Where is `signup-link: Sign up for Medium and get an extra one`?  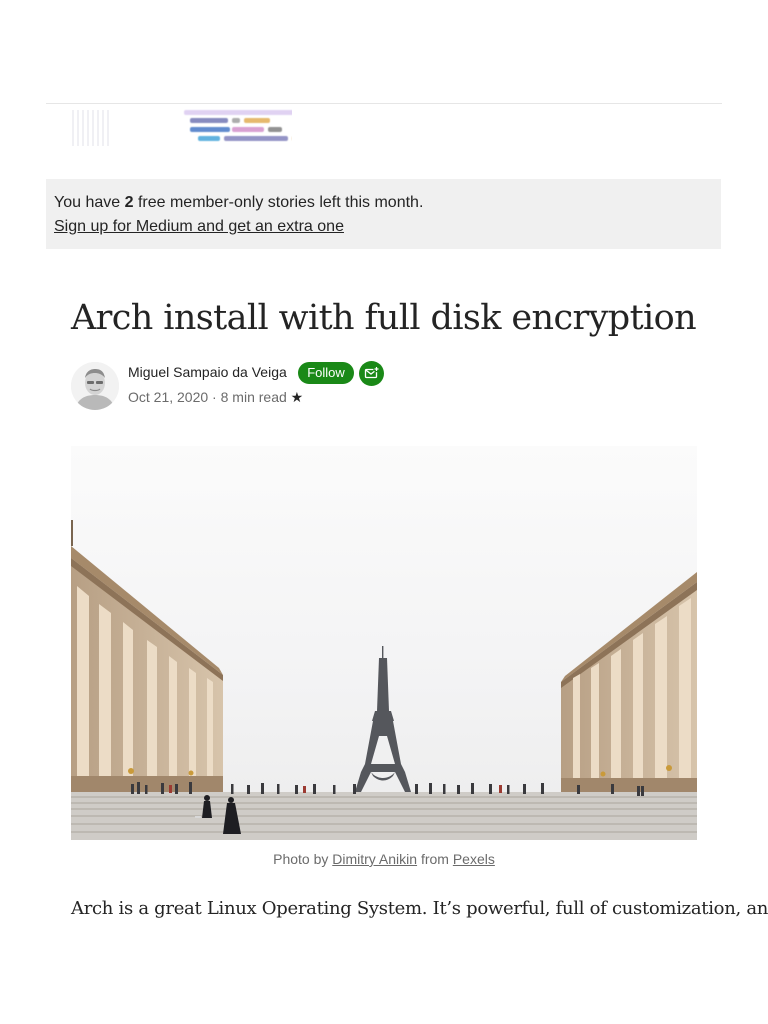 signup-link: Sign up for Medium and get an extra one is located at coordinates (387, 227).